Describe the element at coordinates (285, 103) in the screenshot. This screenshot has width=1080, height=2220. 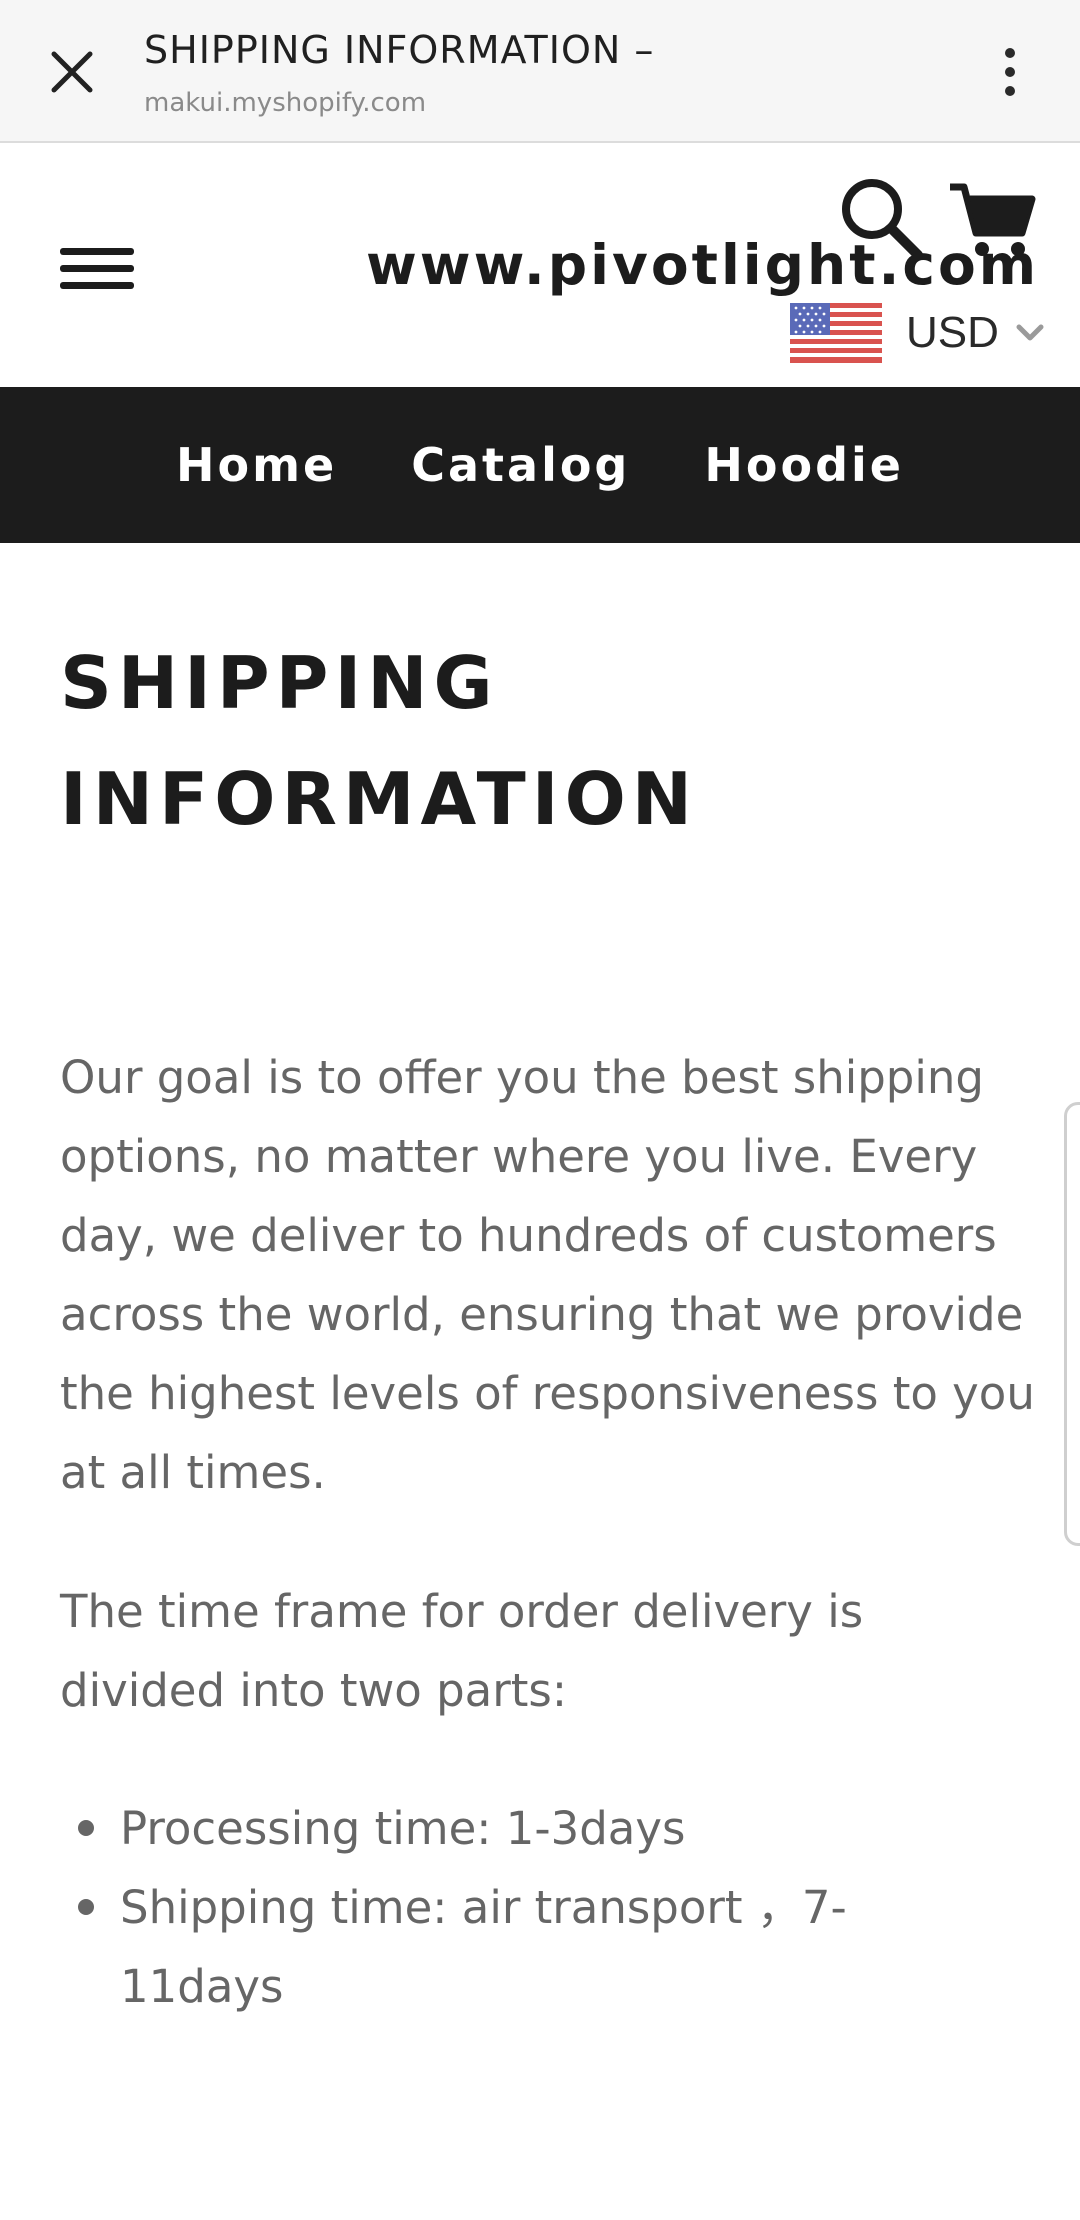
I see `browser-url: makui.myshopify.com` at that location.